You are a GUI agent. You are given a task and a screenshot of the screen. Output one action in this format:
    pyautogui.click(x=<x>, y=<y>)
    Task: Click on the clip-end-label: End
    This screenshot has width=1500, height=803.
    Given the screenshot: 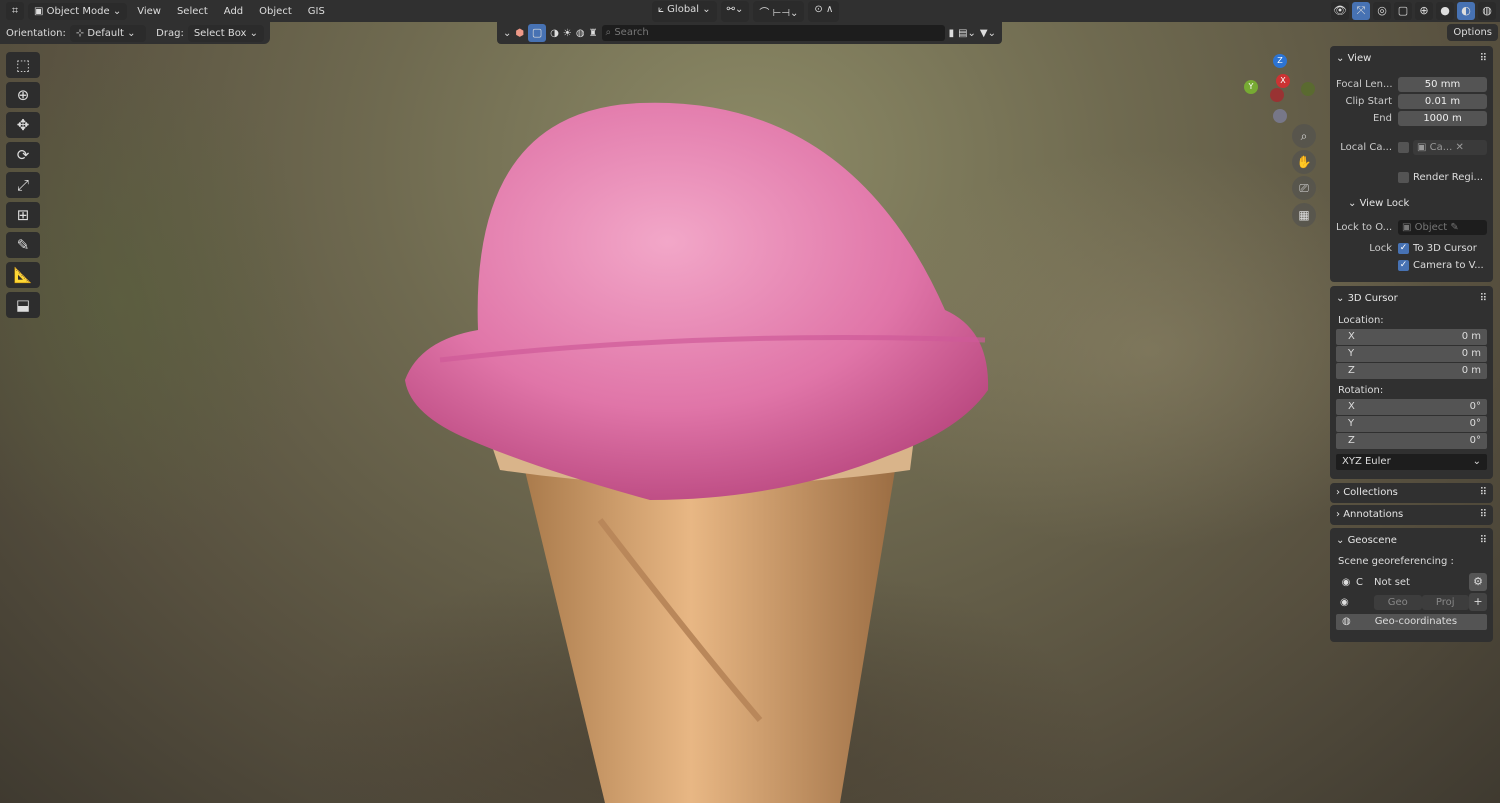 What is the action you would take?
    pyautogui.click(x=1382, y=118)
    